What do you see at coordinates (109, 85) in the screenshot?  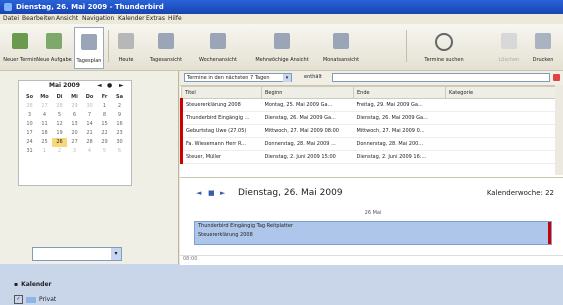 I see `current-month-icon: ●` at bounding box center [109, 85].